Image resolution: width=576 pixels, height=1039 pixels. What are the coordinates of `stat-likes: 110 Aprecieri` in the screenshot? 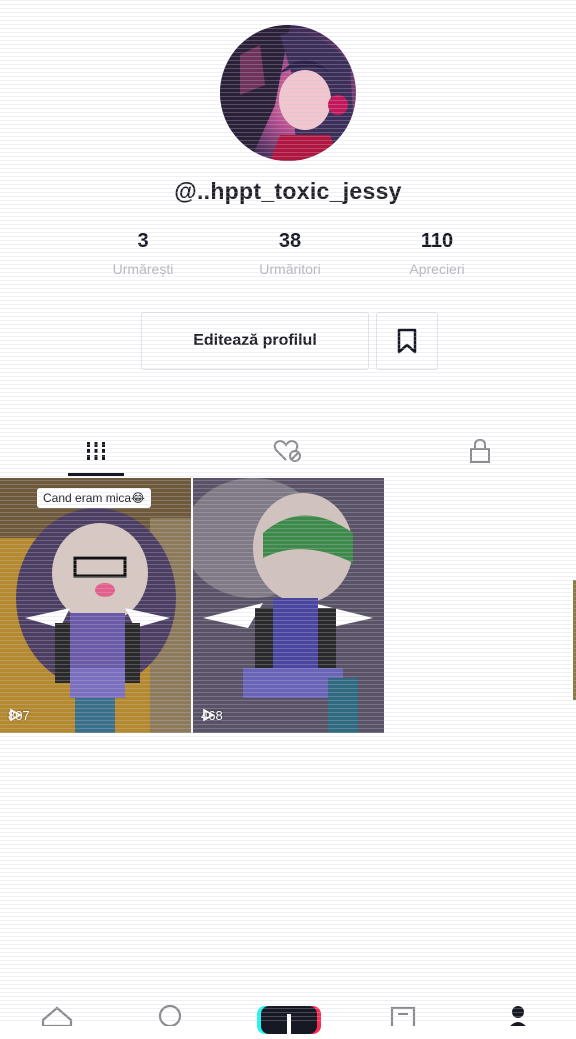 It's located at (437, 253).